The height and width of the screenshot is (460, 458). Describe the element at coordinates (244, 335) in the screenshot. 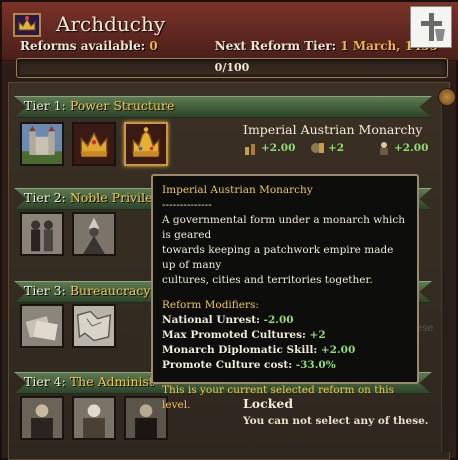

I see `tooltip-modifier-cultures: Max Promoted Cultures: +2` at that location.